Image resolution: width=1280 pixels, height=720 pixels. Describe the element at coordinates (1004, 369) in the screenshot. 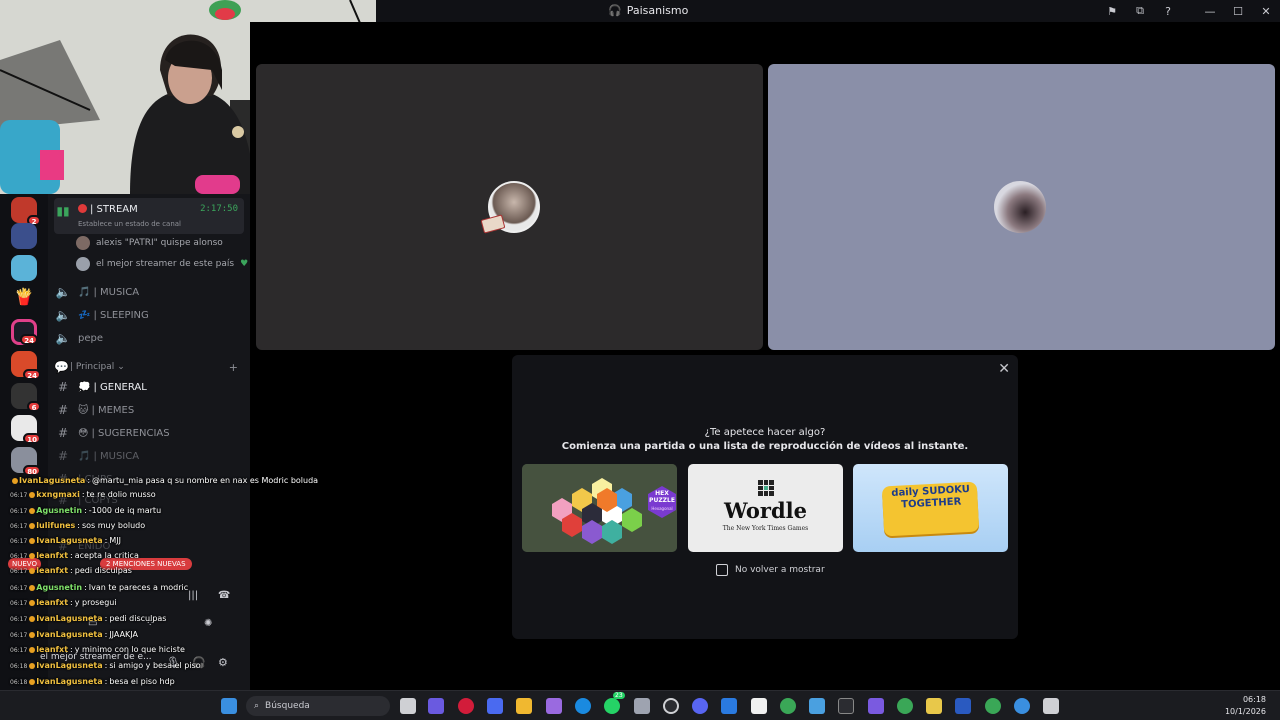

I see `close-icon: ✕` at that location.